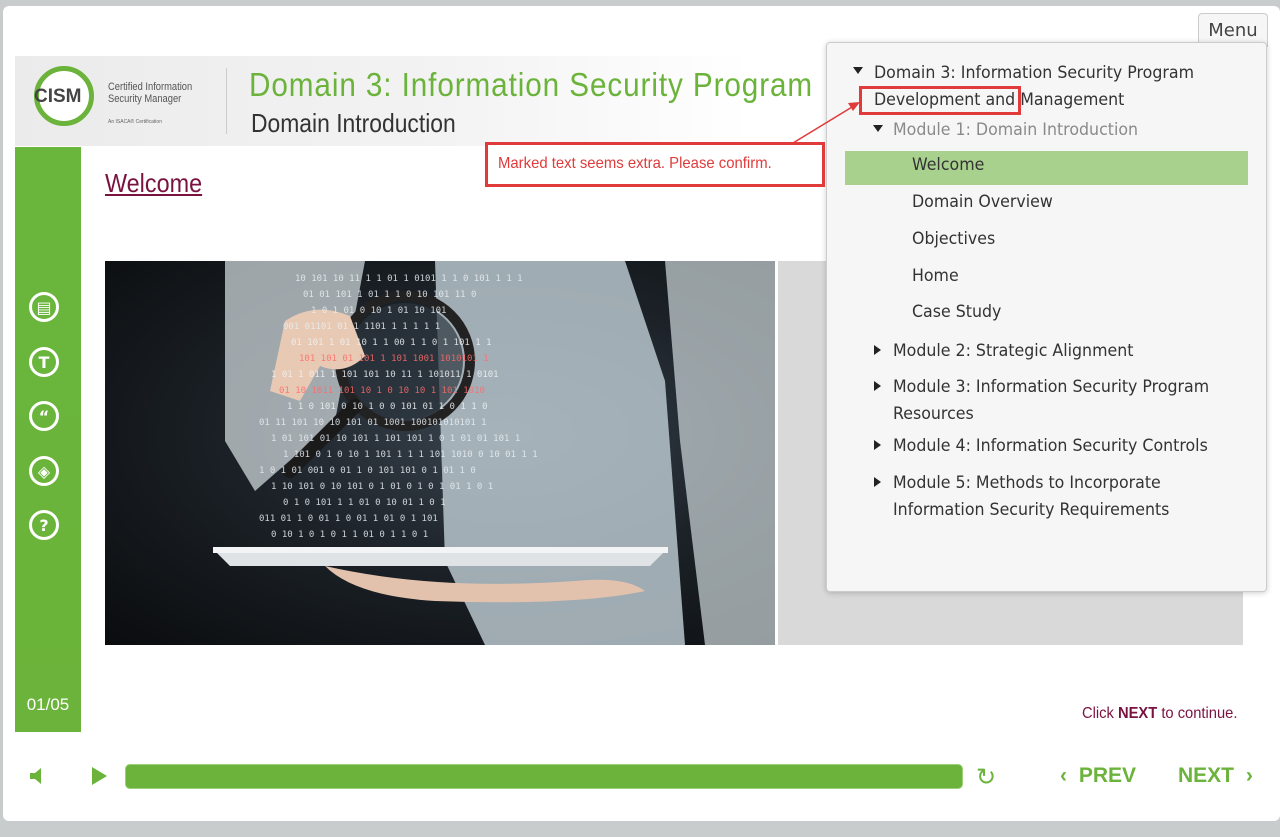 This screenshot has height=837, width=1280. I want to click on menu-module-1: Module 1: Domain Introduction, so click(1015, 130).